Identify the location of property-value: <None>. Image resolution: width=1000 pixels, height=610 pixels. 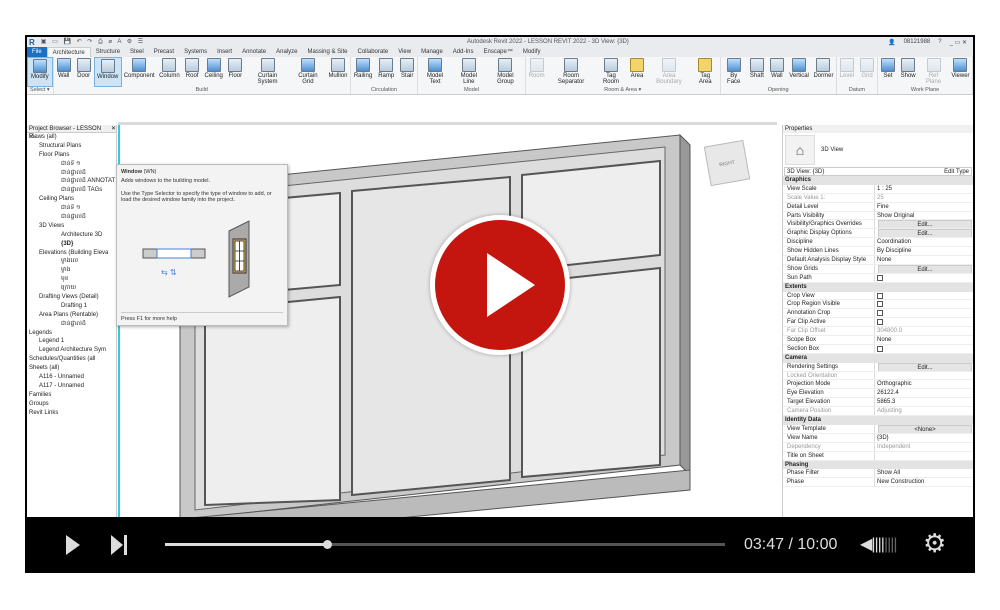
(924, 428).